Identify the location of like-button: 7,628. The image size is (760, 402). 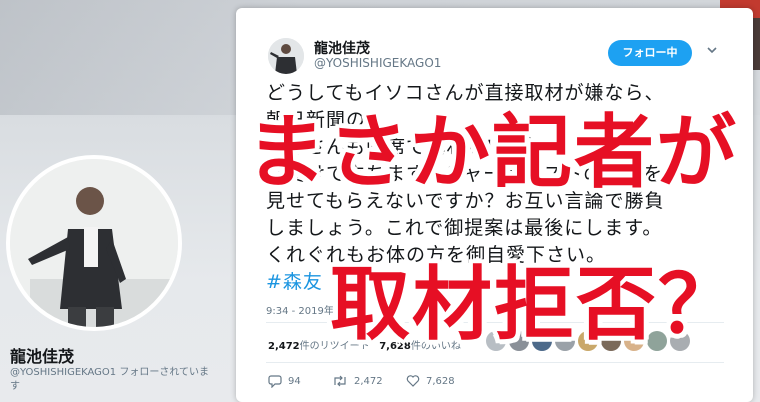
(430, 381).